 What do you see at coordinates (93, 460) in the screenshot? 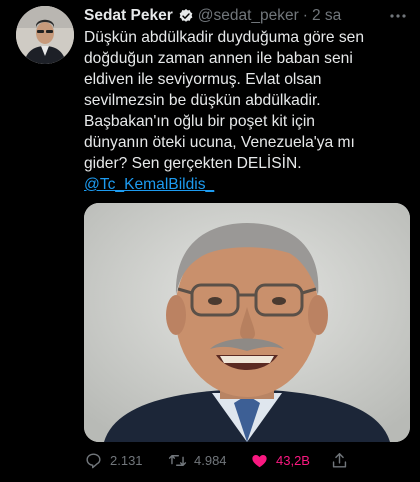
I see `reply-icon` at bounding box center [93, 460].